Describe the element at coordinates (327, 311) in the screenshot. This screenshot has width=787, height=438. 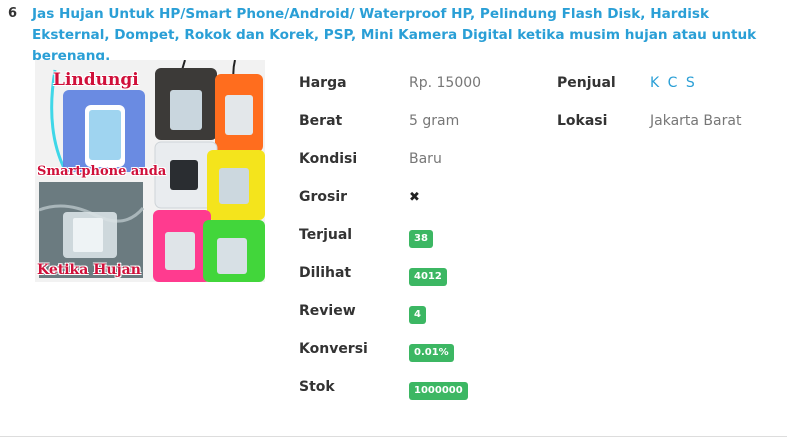
I see `review-label: Review` at that location.